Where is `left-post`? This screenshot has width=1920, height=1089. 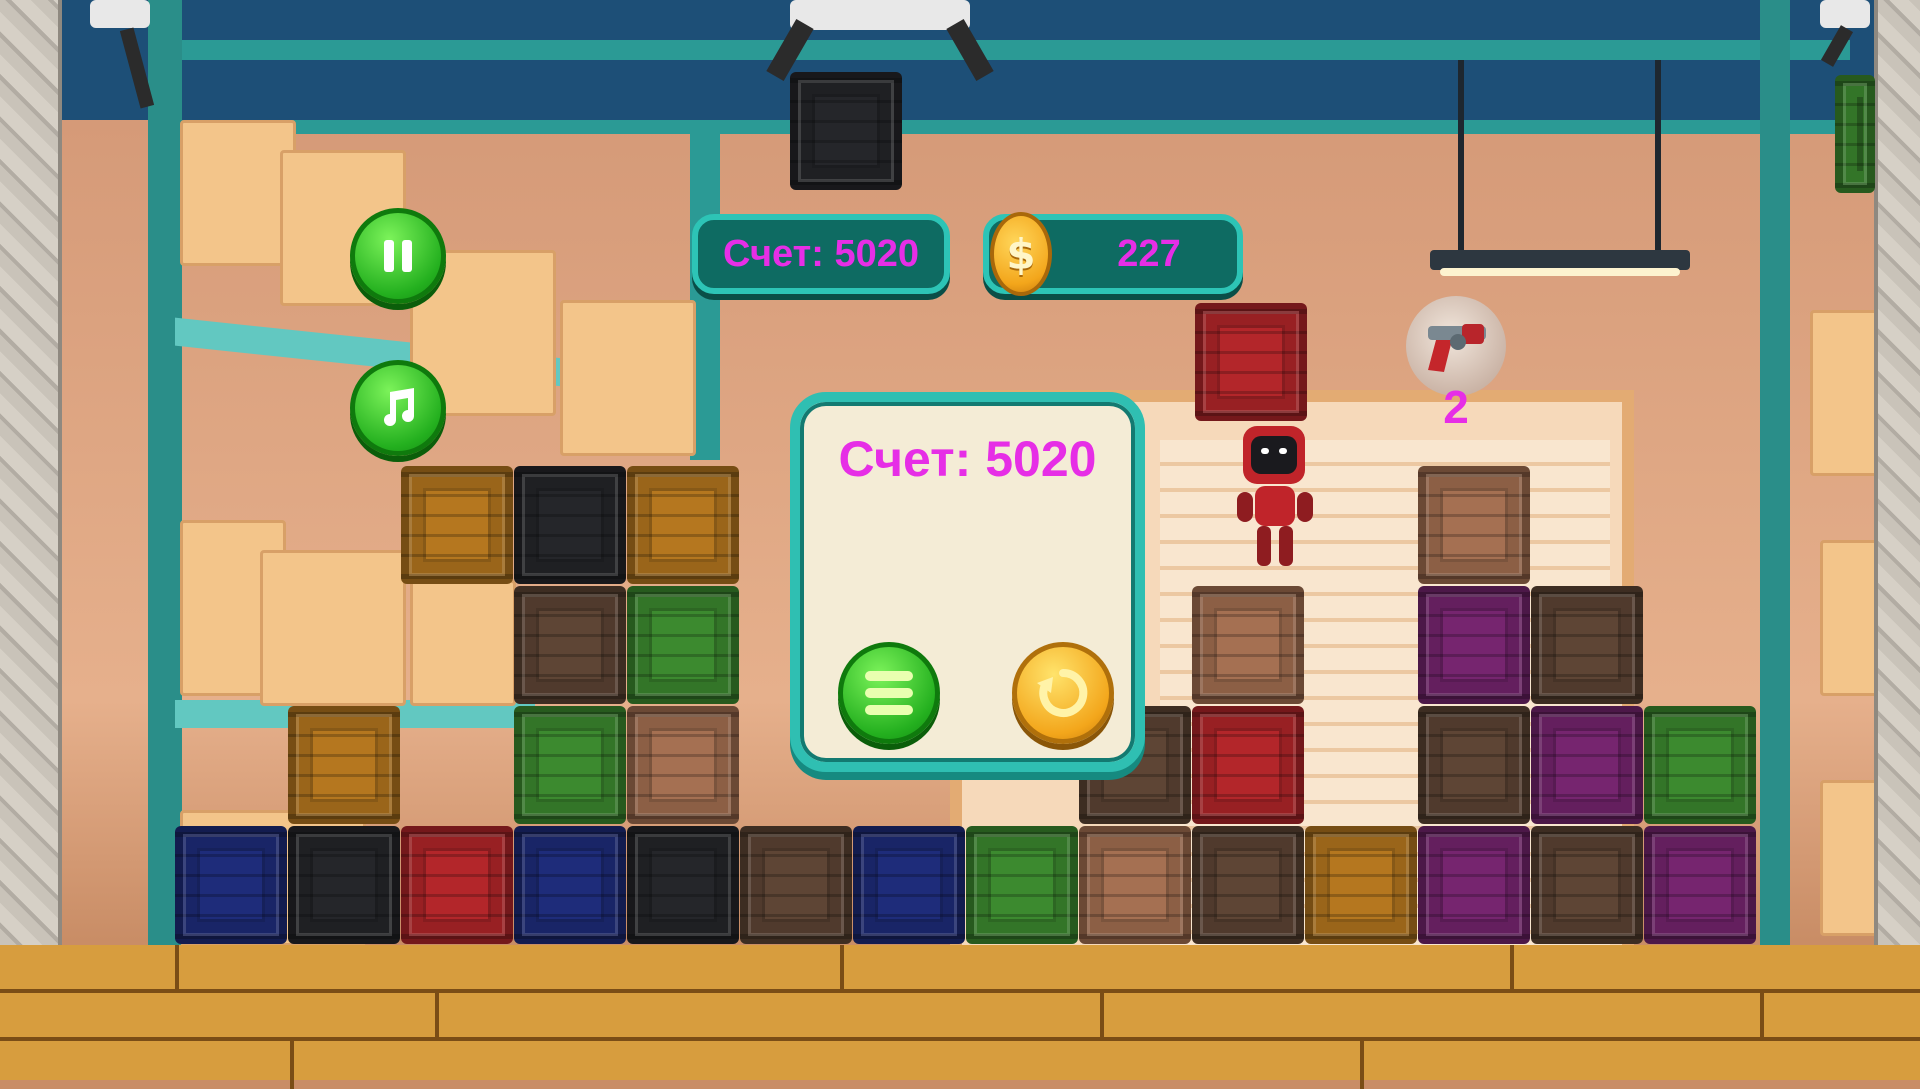
left-post is located at coordinates (31, 472).